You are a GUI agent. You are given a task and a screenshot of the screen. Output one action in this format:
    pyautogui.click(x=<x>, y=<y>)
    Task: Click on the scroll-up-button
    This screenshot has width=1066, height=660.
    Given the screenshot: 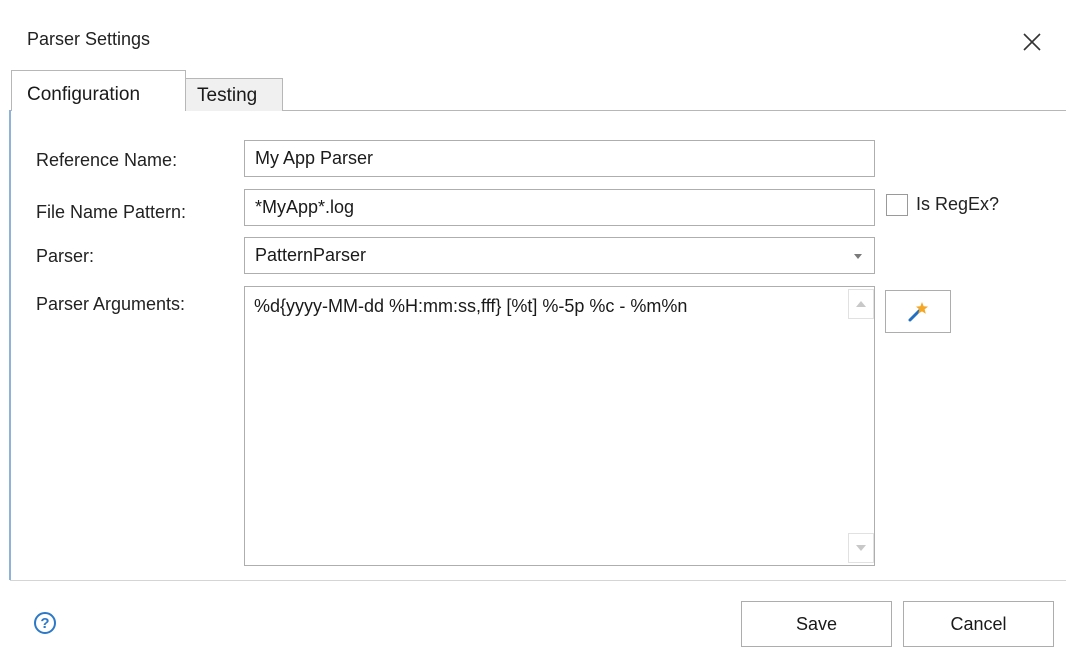 What is the action you would take?
    pyautogui.click(x=861, y=304)
    